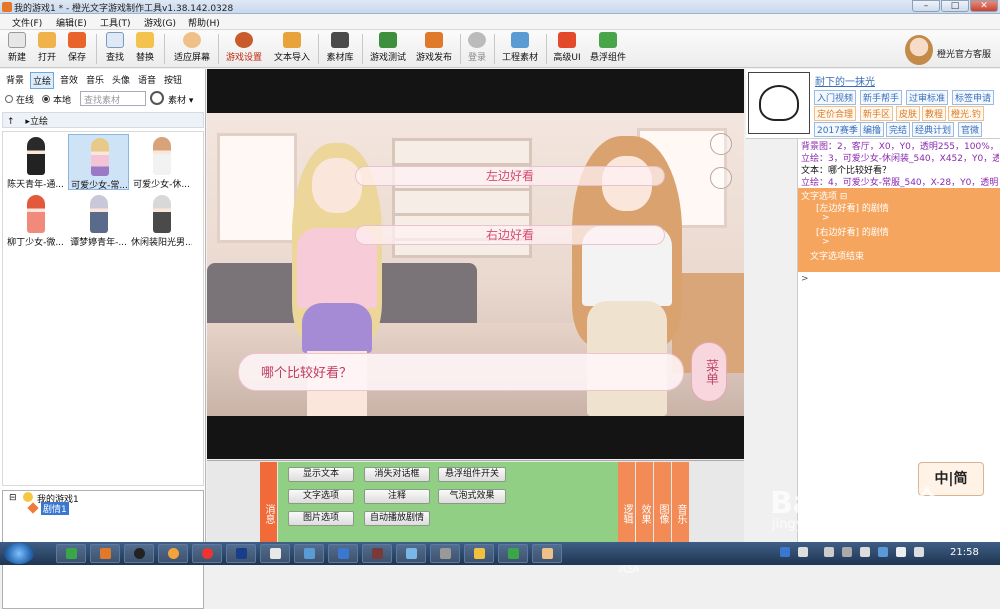  Describe the element at coordinates (113, 98) in the screenshot. I see `search-input: 查找素材` at that location.